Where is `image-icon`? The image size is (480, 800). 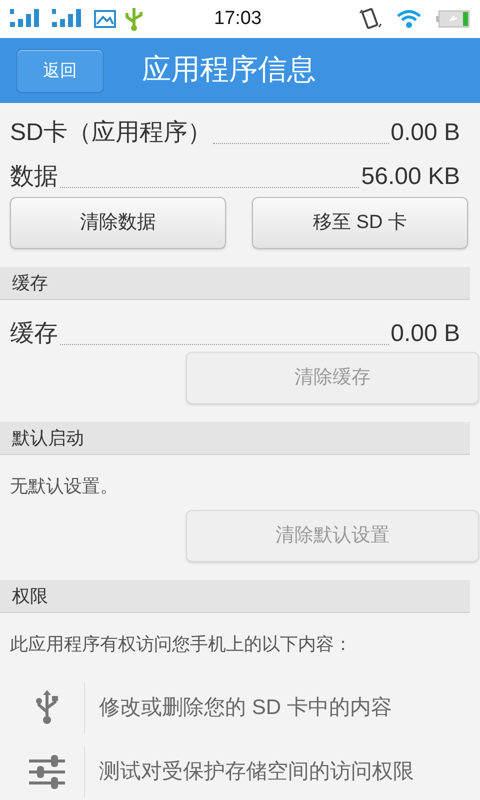 image-icon is located at coordinates (105, 19).